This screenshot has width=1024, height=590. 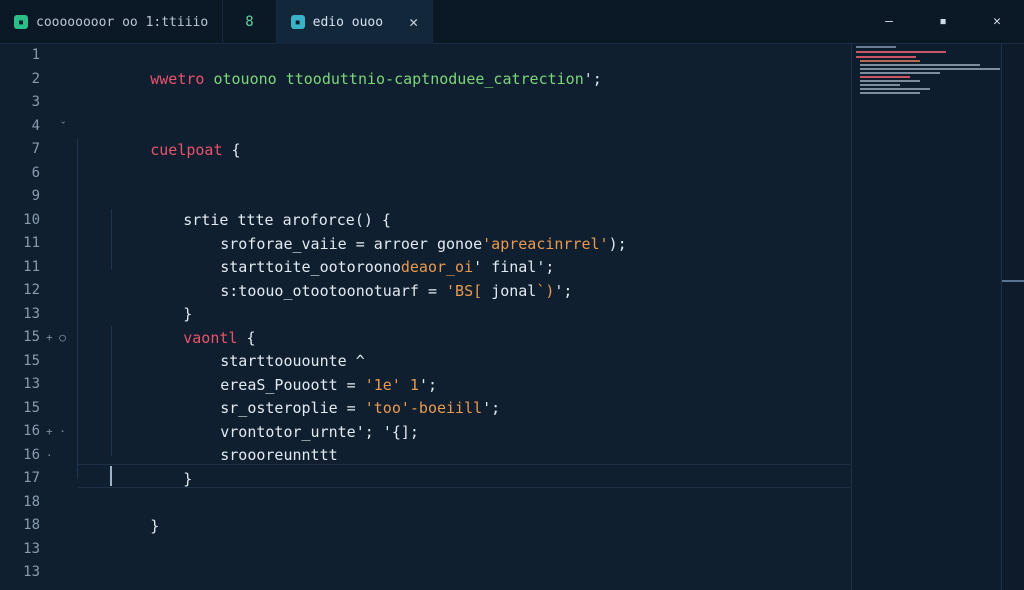 What do you see at coordinates (324, 395) in the screenshot?
I see `code-line-17: sr_osteroplie = 'too'-boeiill';` at bounding box center [324, 395].